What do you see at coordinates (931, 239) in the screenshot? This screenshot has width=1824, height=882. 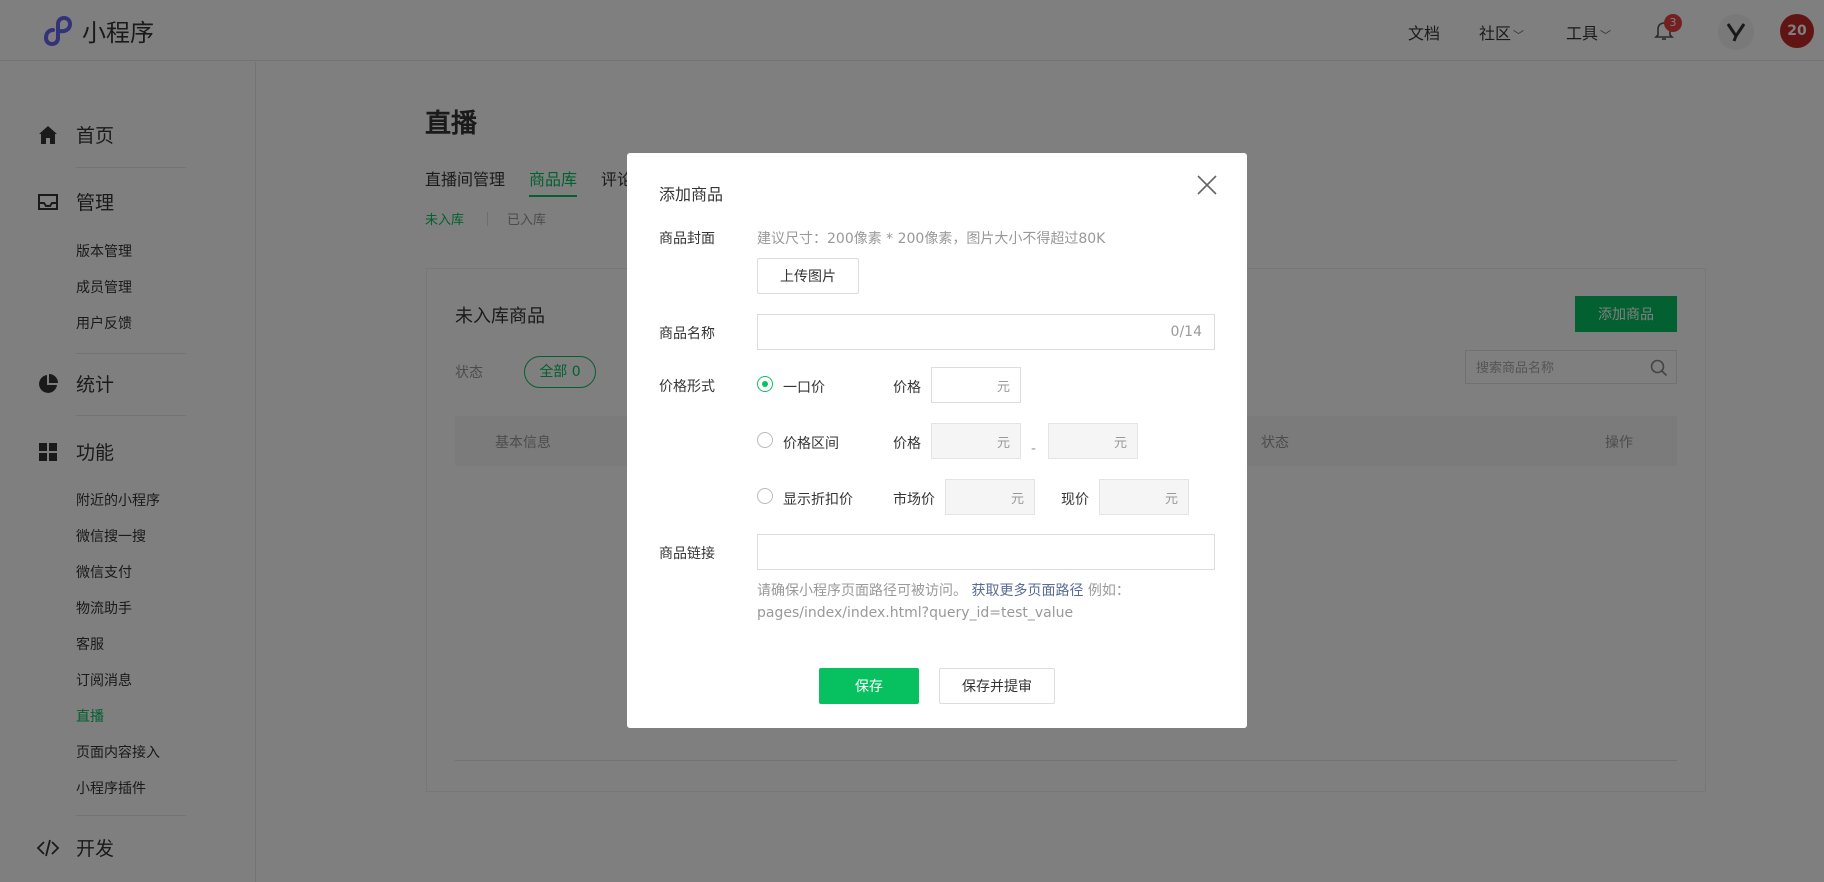 I see `cover-size-hint: 建议尺寸：200像素 * 200像素，图片大小不得超过80K` at bounding box center [931, 239].